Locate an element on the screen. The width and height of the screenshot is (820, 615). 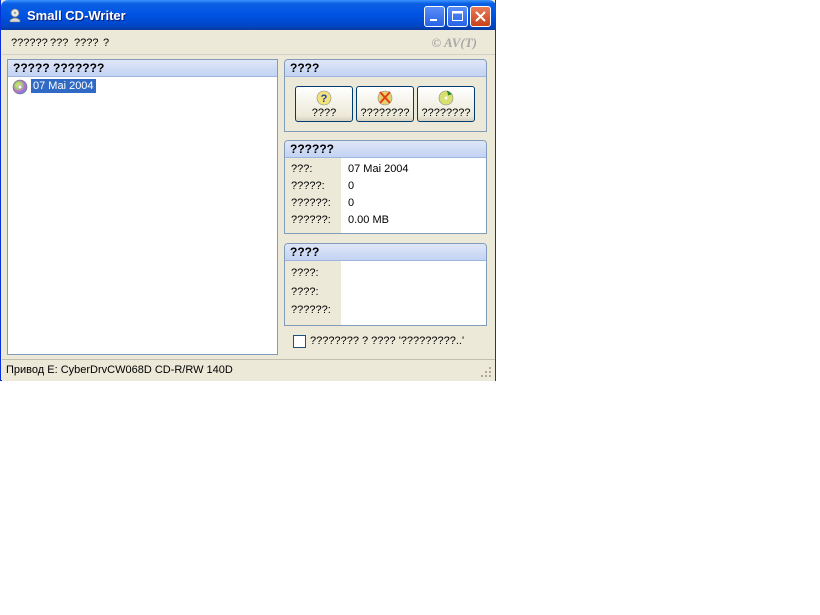
maximize-icon is located at coordinates (457, 16).